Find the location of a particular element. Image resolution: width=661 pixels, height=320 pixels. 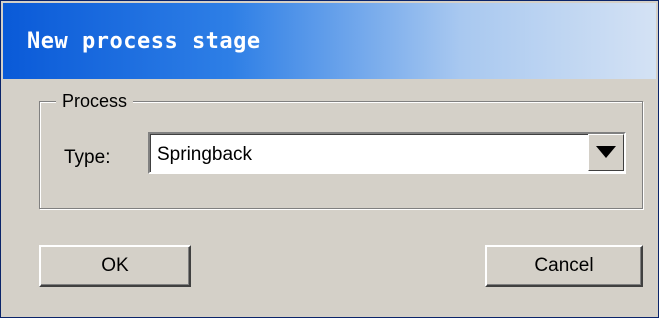

process-group-legend: Process is located at coordinates (95, 101).